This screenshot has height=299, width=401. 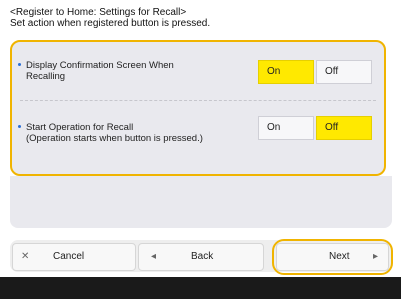 I want to click on display-confirmation-on-button: On, so click(x=286, y=72).